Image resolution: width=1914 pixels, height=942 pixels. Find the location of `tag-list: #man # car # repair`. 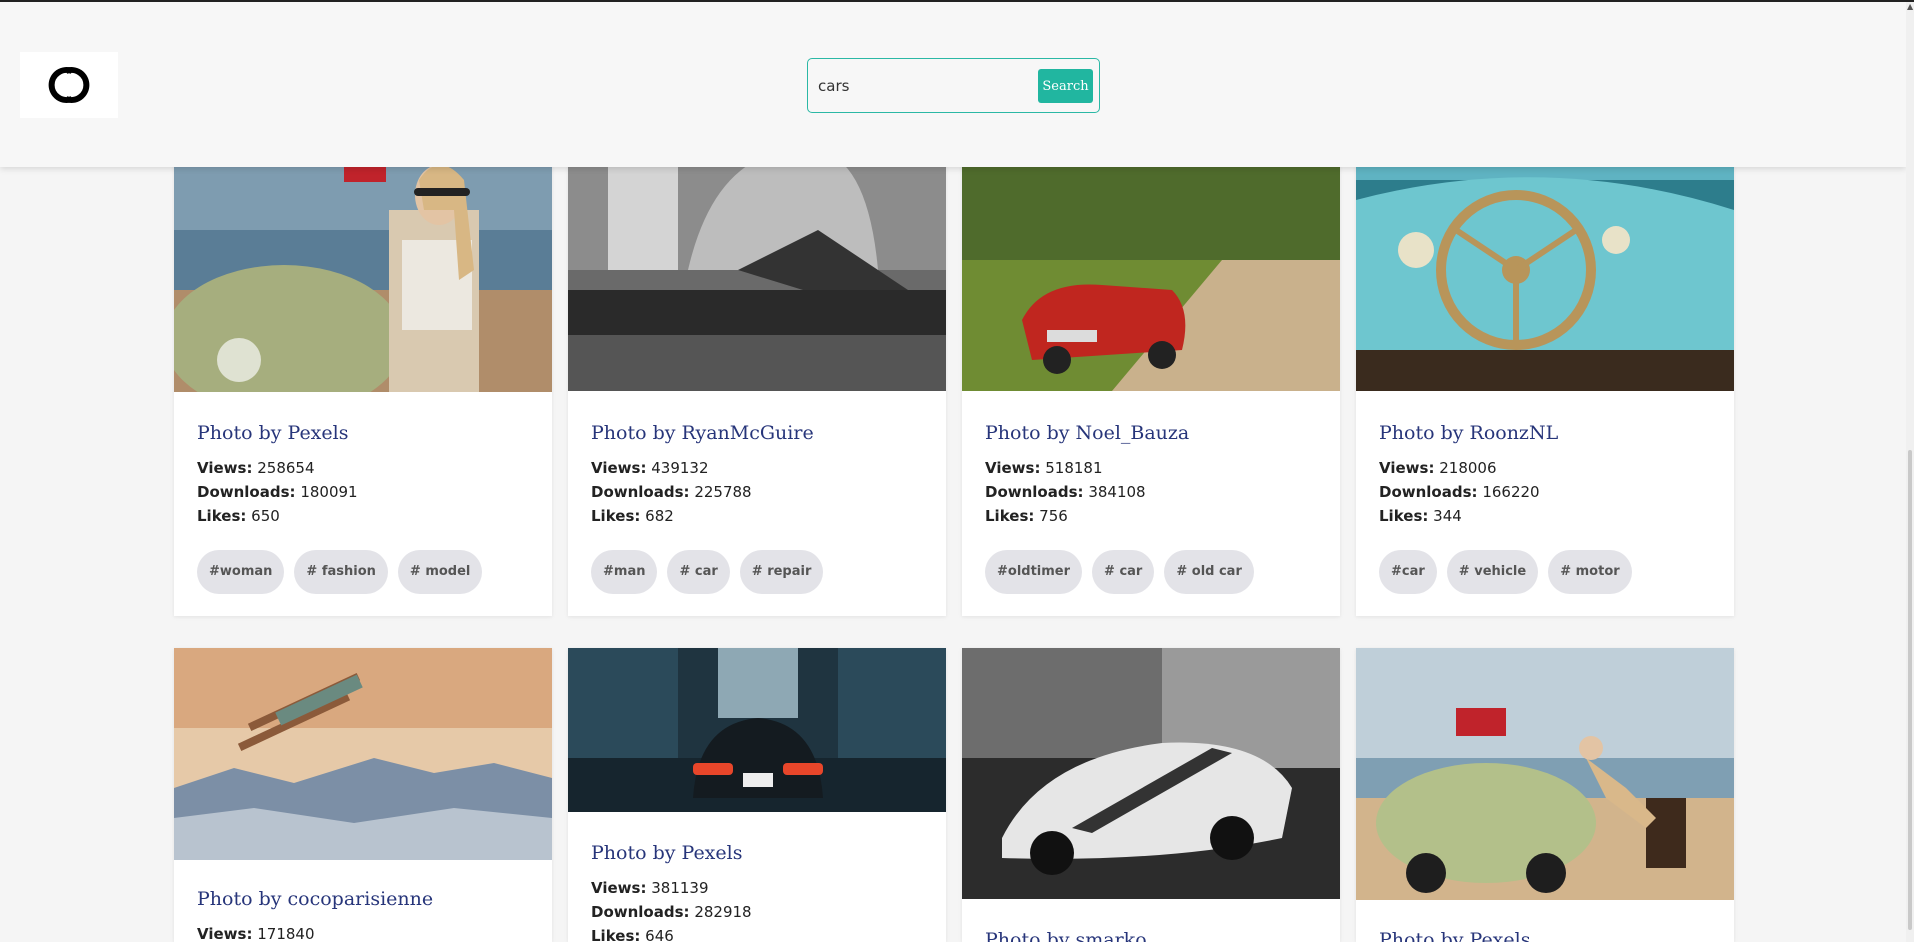

tag-list: #man # car # repair is located at coordinates (757, 572).